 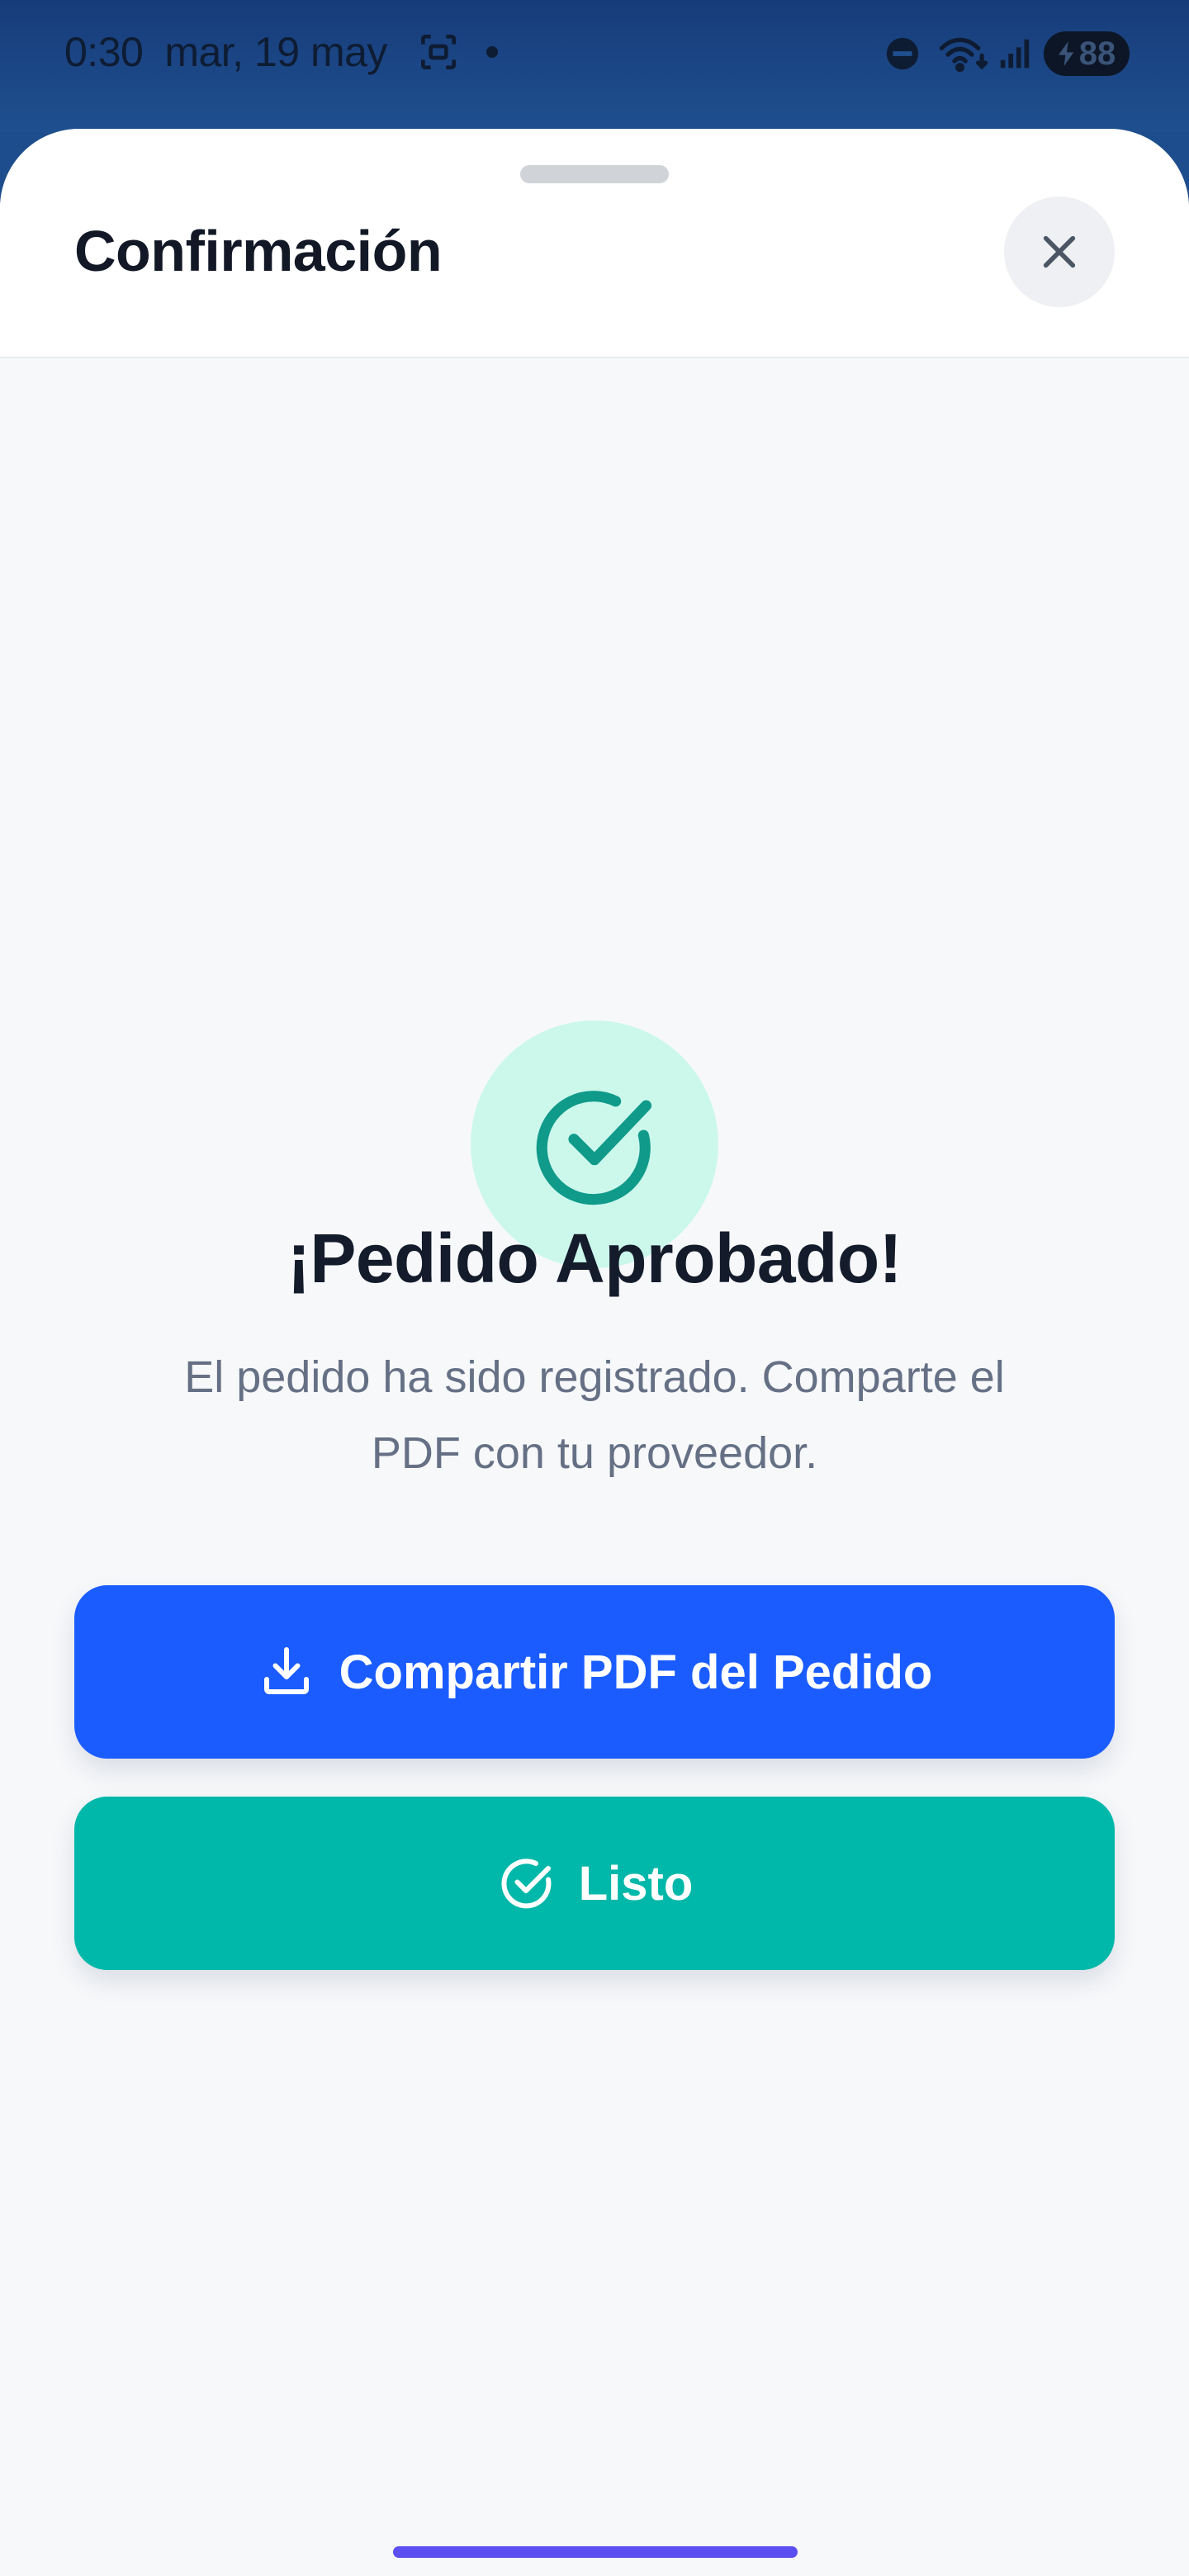 I want to click on status-right: 88, so click(x=1006, y=53).